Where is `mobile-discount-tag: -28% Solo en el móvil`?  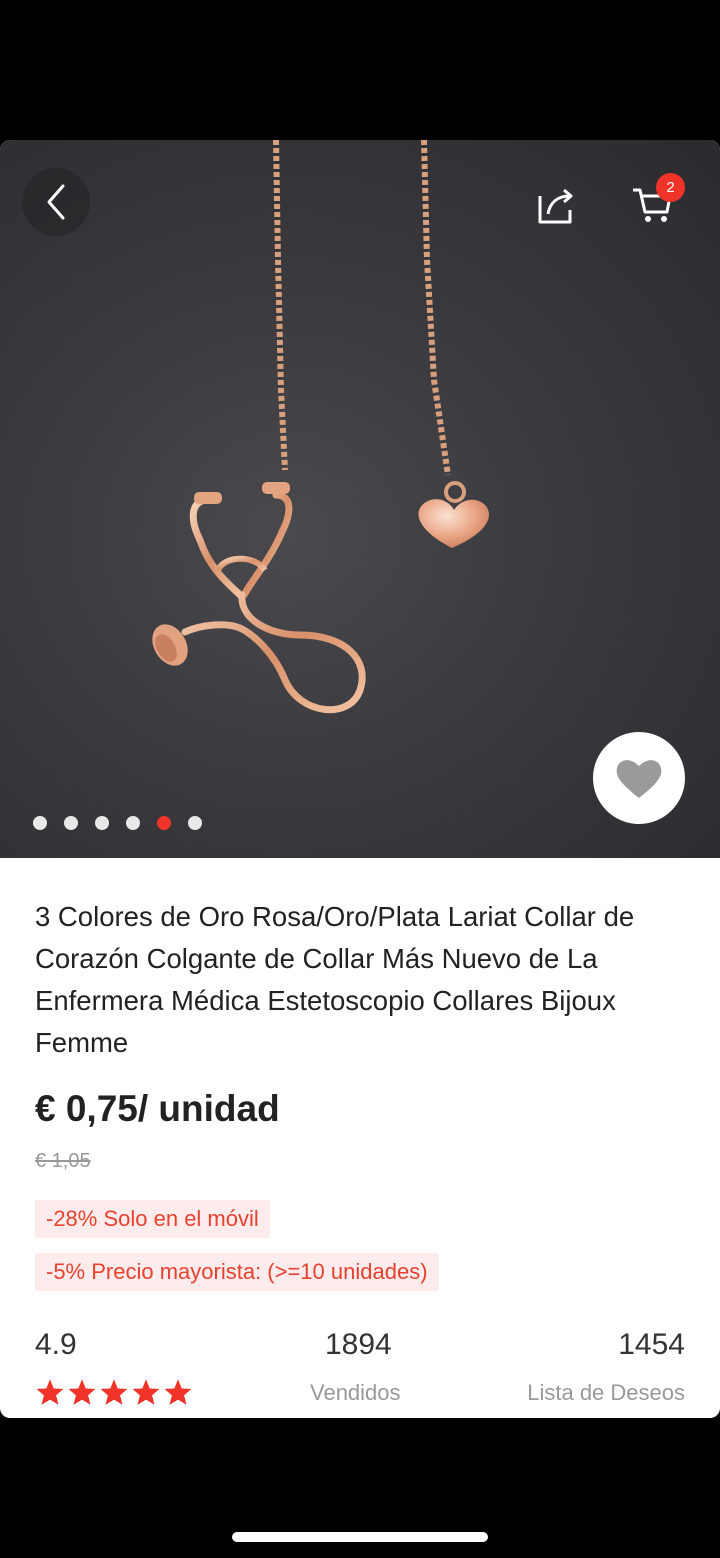 mobile-discount-tag: -28% Solo en el móvil is located at coordinates (152, 1219).